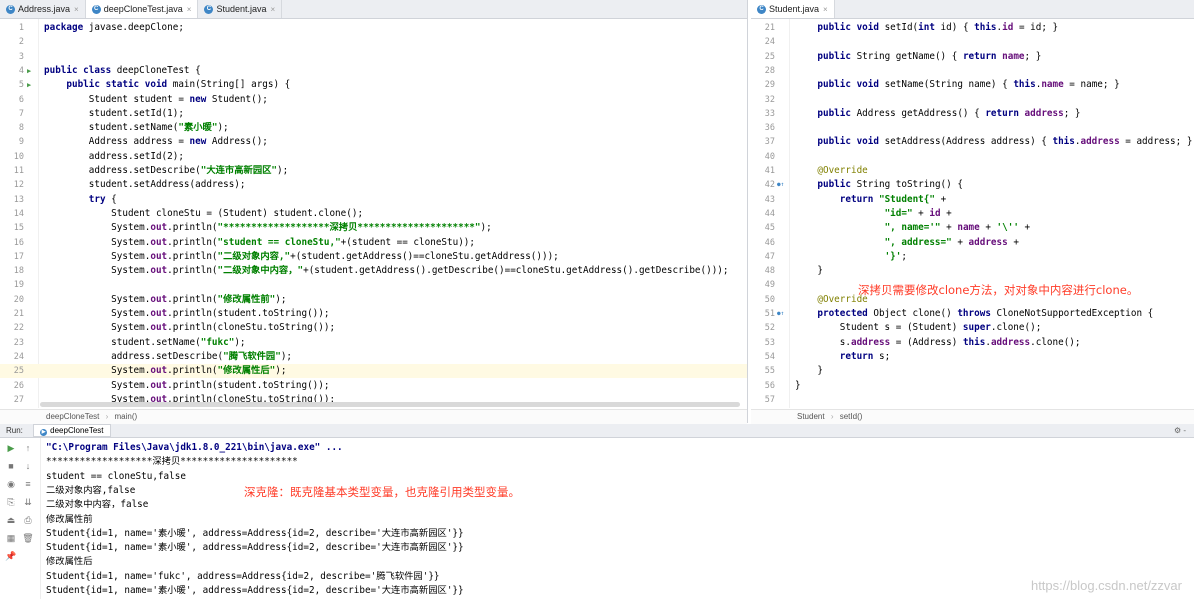 This screenshot has height=599, width=1194. What do you see at coordinates (972, 228) in the screenshot?
I see `code-line: 45 ", name='" + name + '\'' +` at bounding box center [972, 228].